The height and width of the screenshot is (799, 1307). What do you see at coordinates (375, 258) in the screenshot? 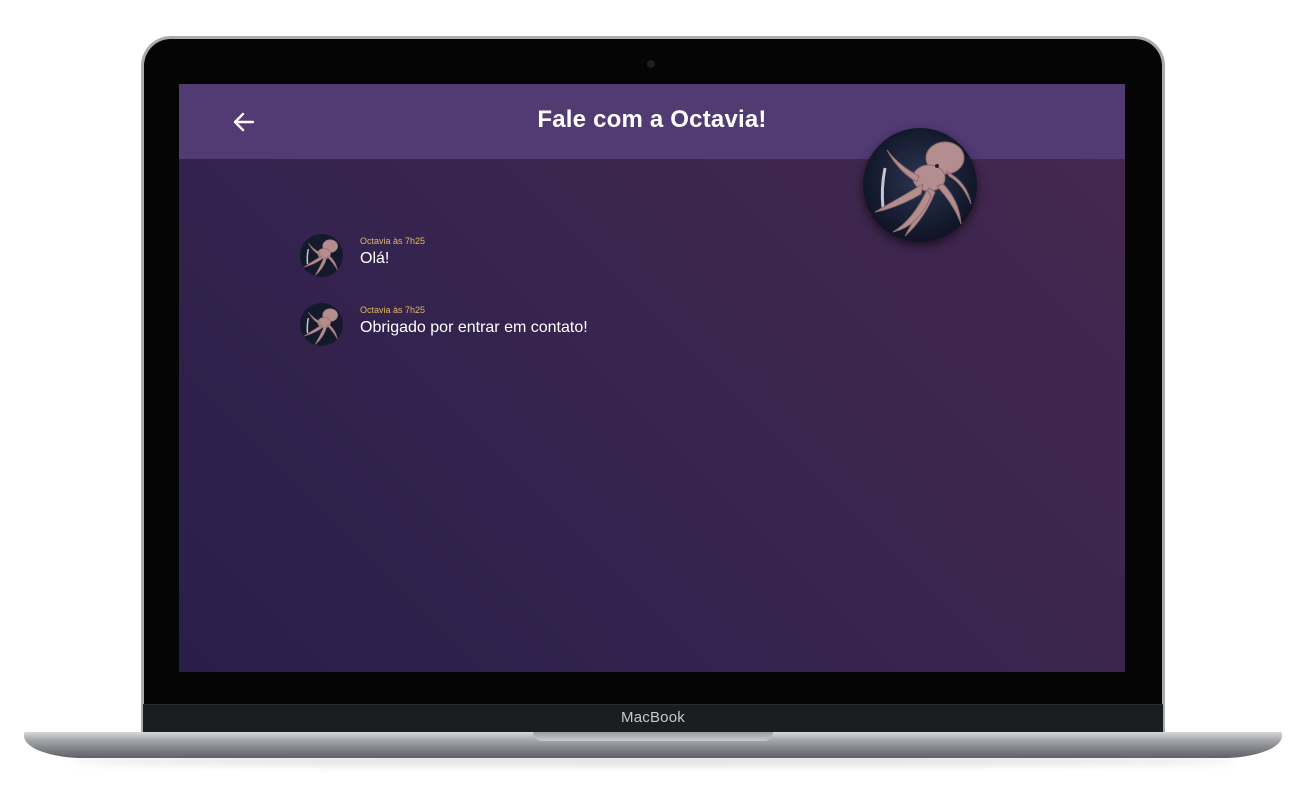
I see `message-text: Olá!` at bounding box center [375, 258].